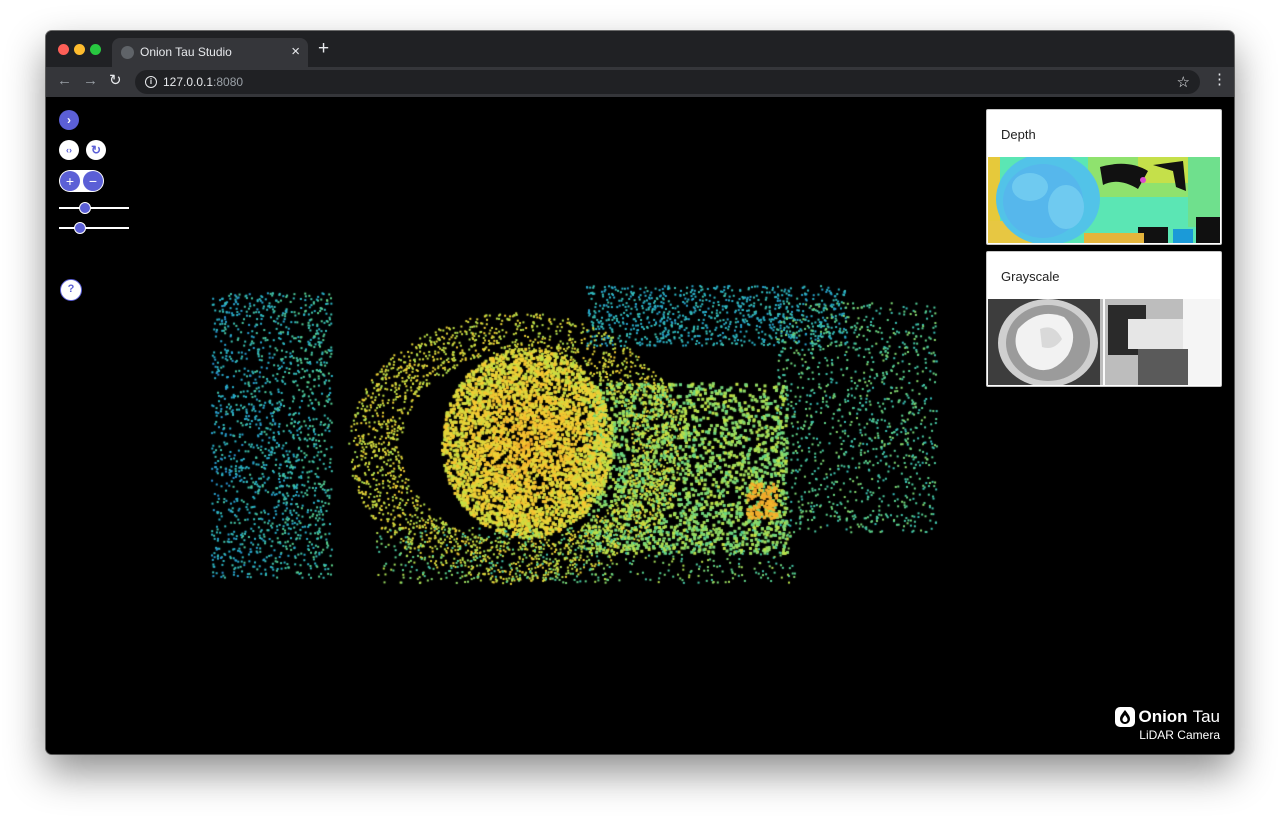 This screenshot has height=816, width=1280. I want to click on new-tab-button: +, so click(323, 49).